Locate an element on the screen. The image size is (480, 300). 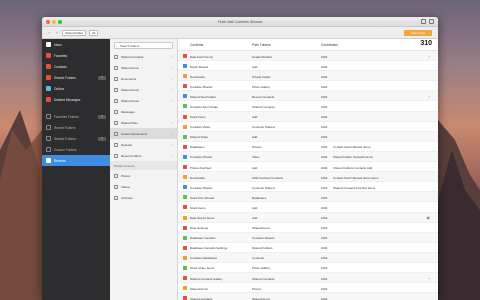
sidebar-item: Outbox is located at coordinates (76, 88).